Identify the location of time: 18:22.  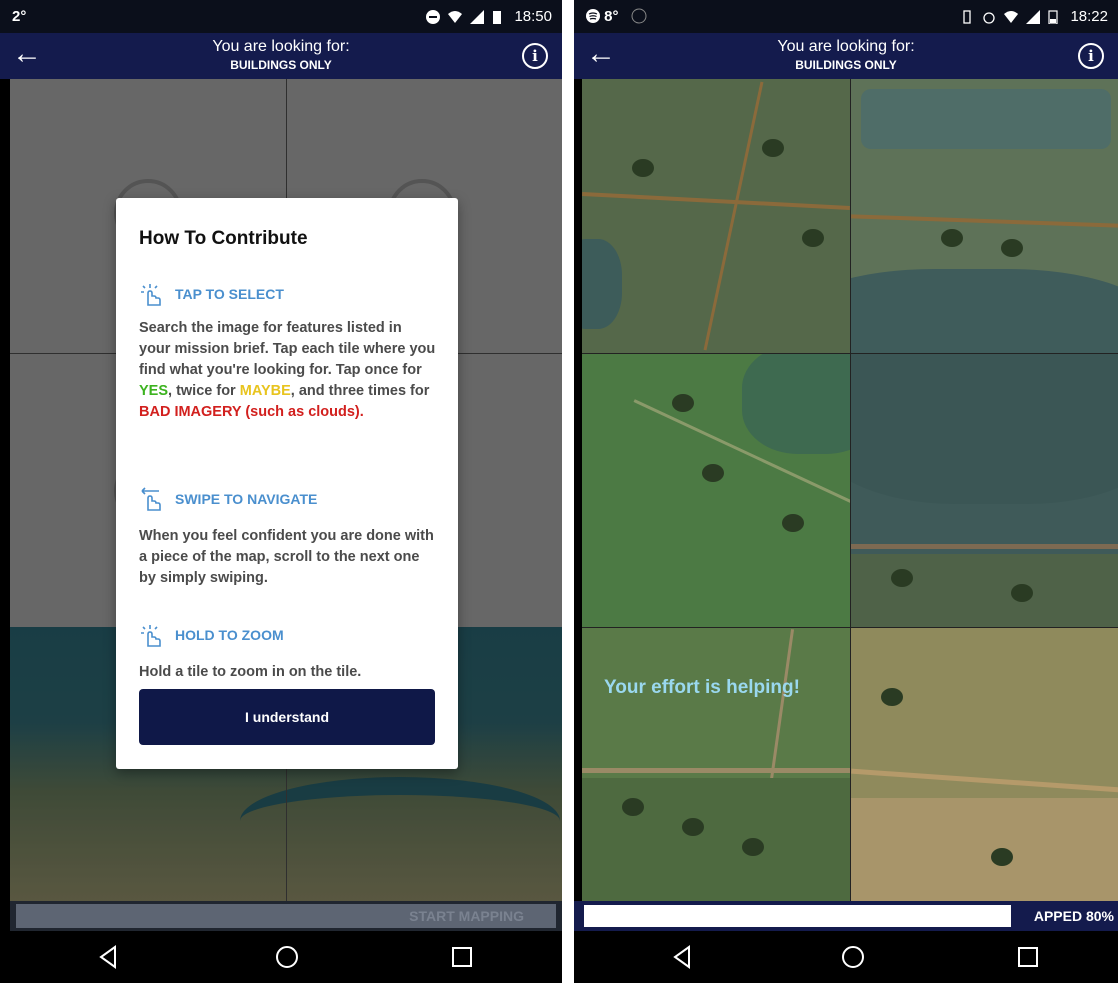
(1089, 16).